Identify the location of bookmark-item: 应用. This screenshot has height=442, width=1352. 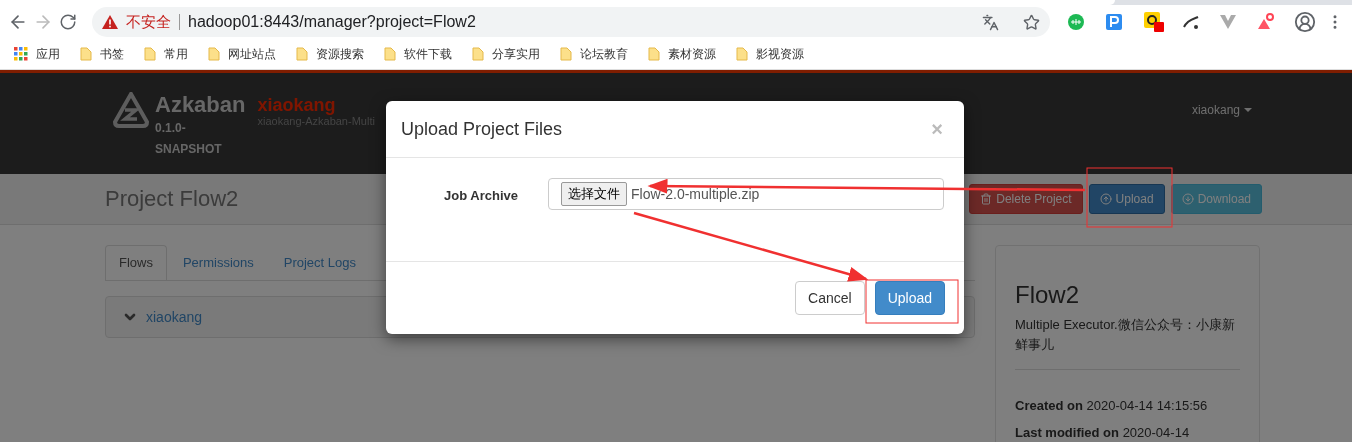
(37, 54).